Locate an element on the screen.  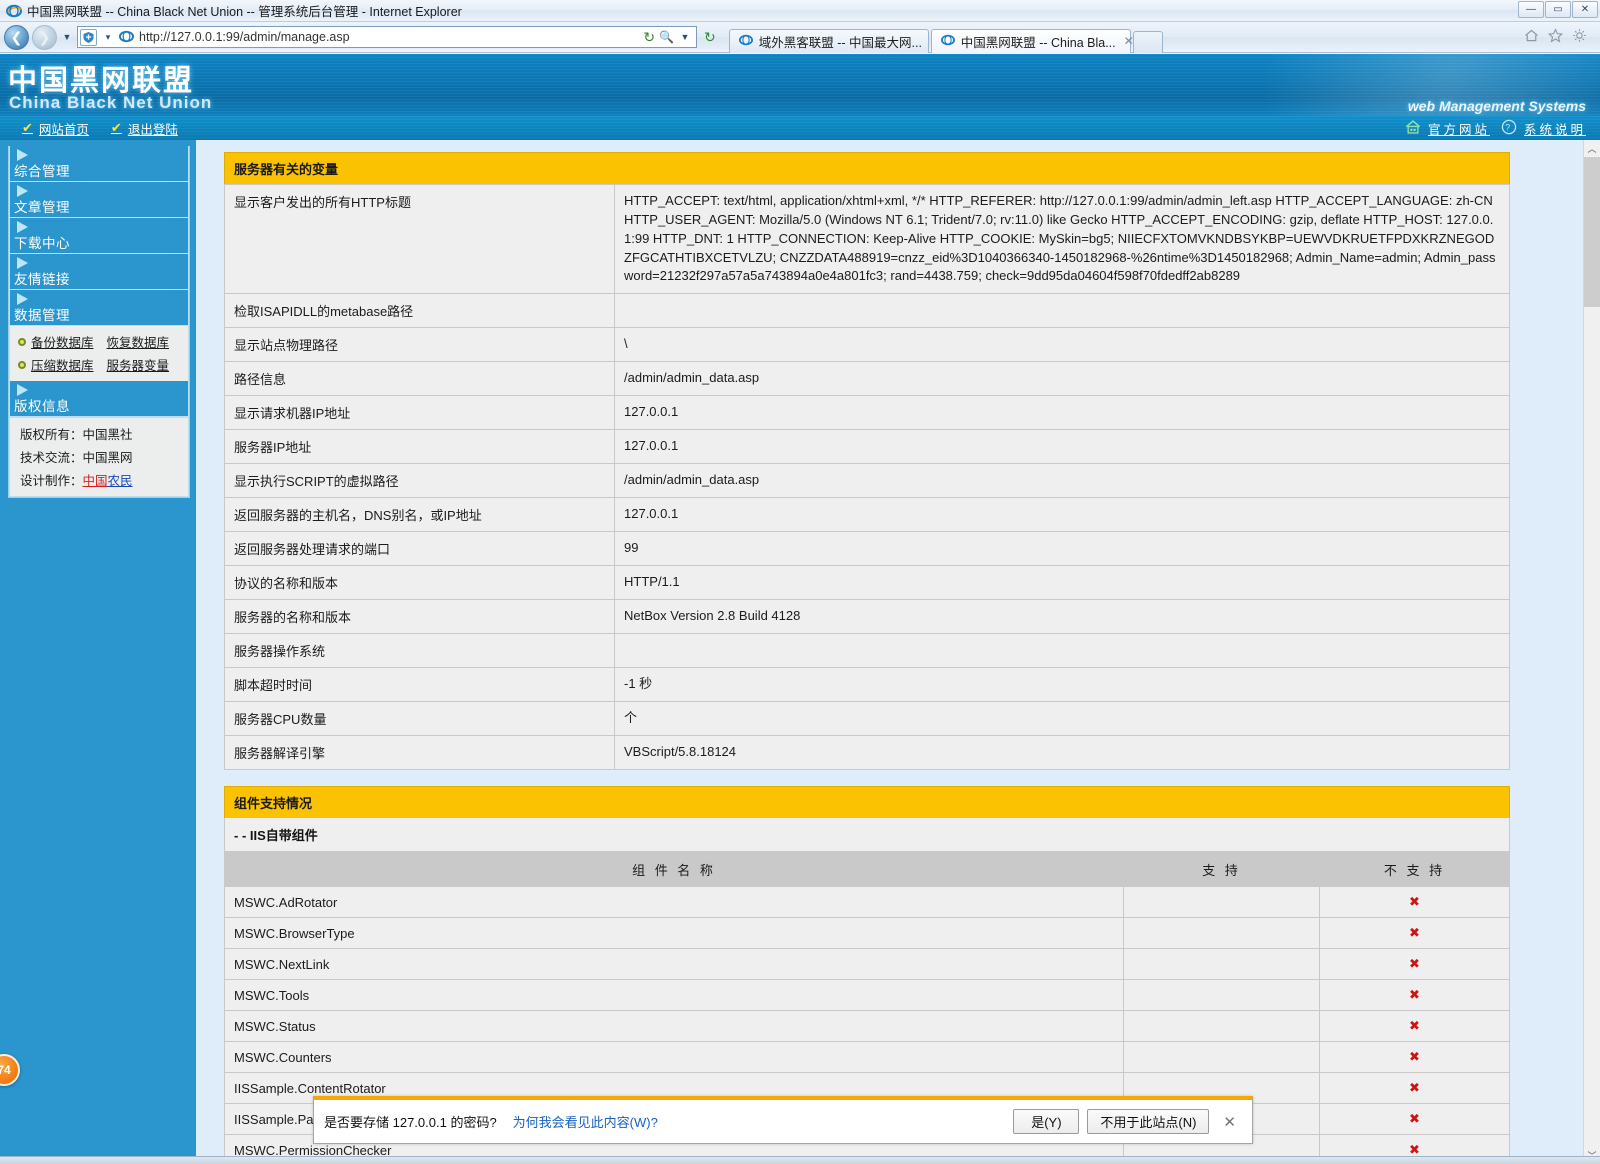
notification-message: 是否要存储 127.0.0.1 的密码? is located at coordinates (410, 1122).